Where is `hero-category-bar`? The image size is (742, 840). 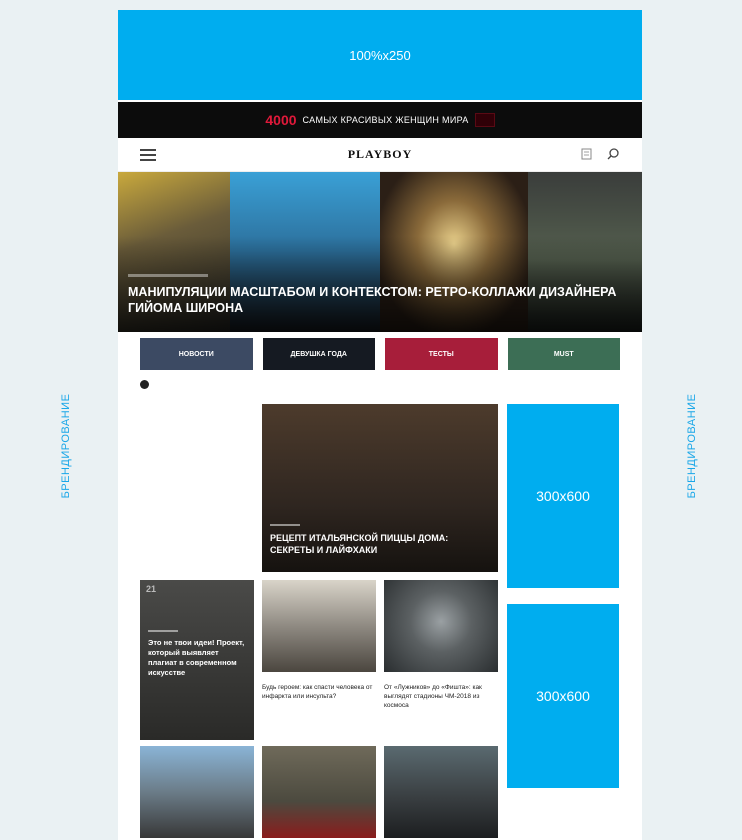 hero-category-bar is located at coordinates (168, 275).